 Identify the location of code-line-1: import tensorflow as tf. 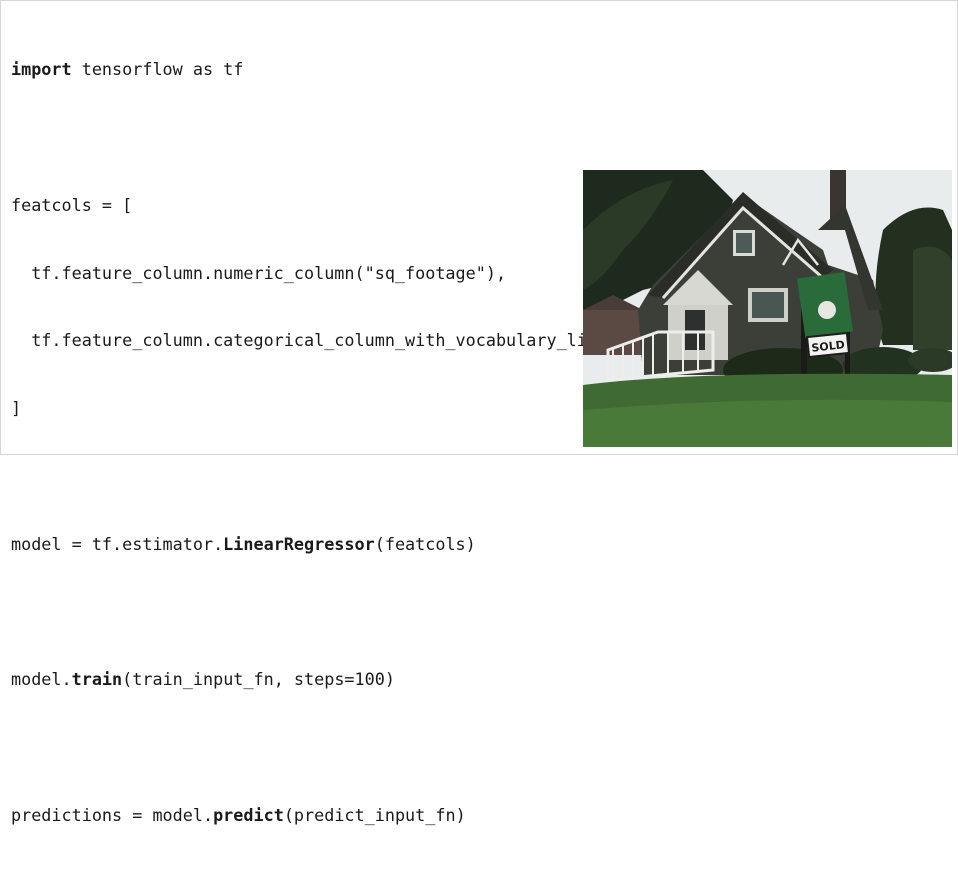
(127, 69).